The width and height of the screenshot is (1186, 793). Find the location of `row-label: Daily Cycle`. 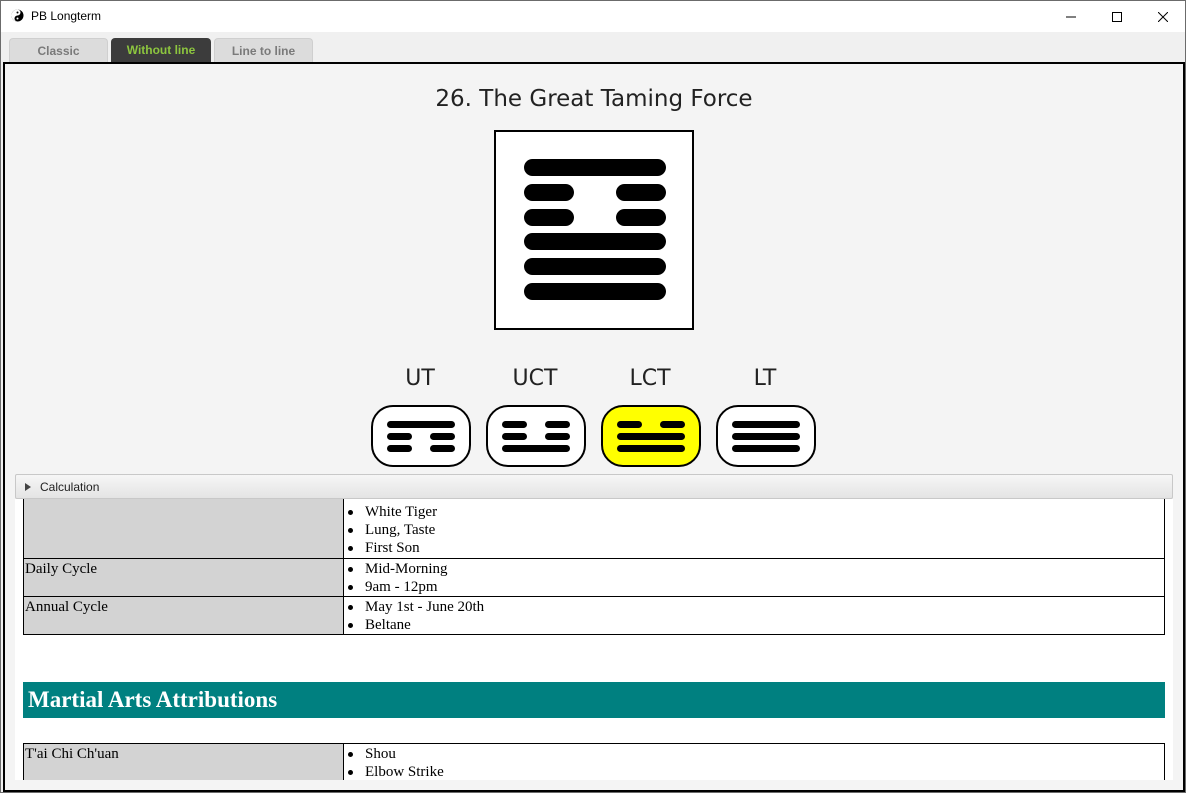

row-label: Daily Cycle is located at coordinates (184, 577).